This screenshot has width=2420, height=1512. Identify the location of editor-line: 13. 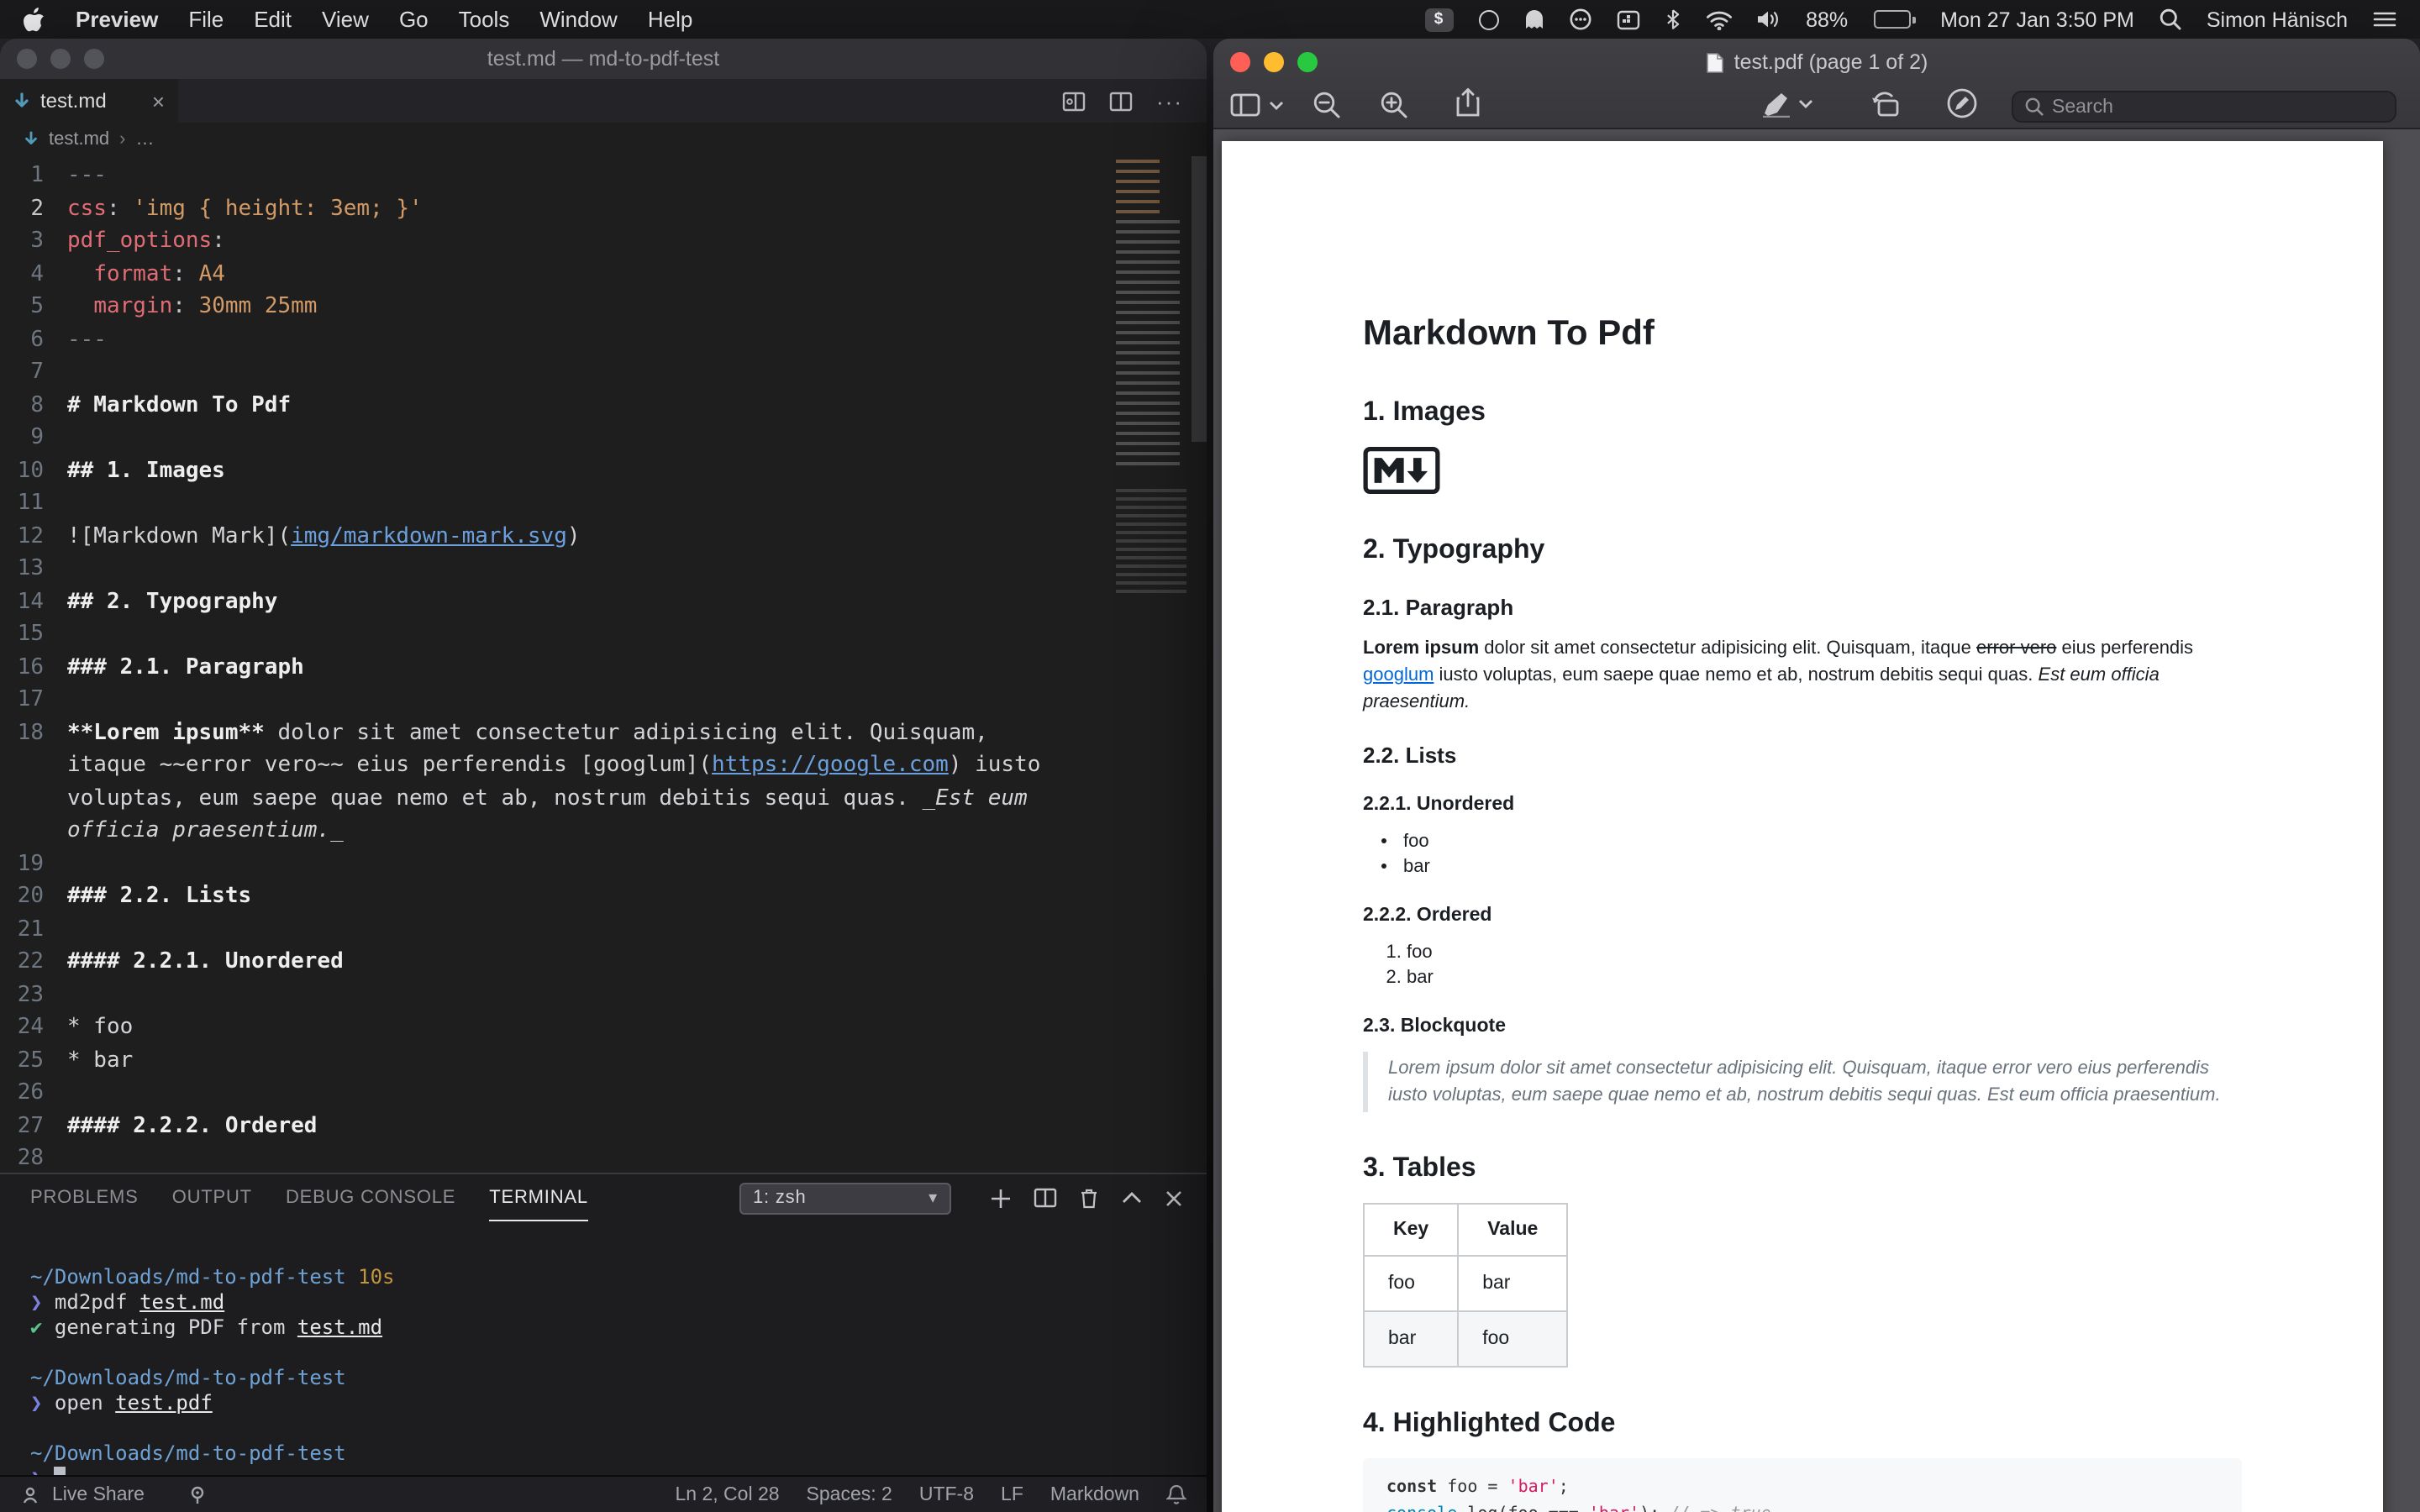
(603, 569).